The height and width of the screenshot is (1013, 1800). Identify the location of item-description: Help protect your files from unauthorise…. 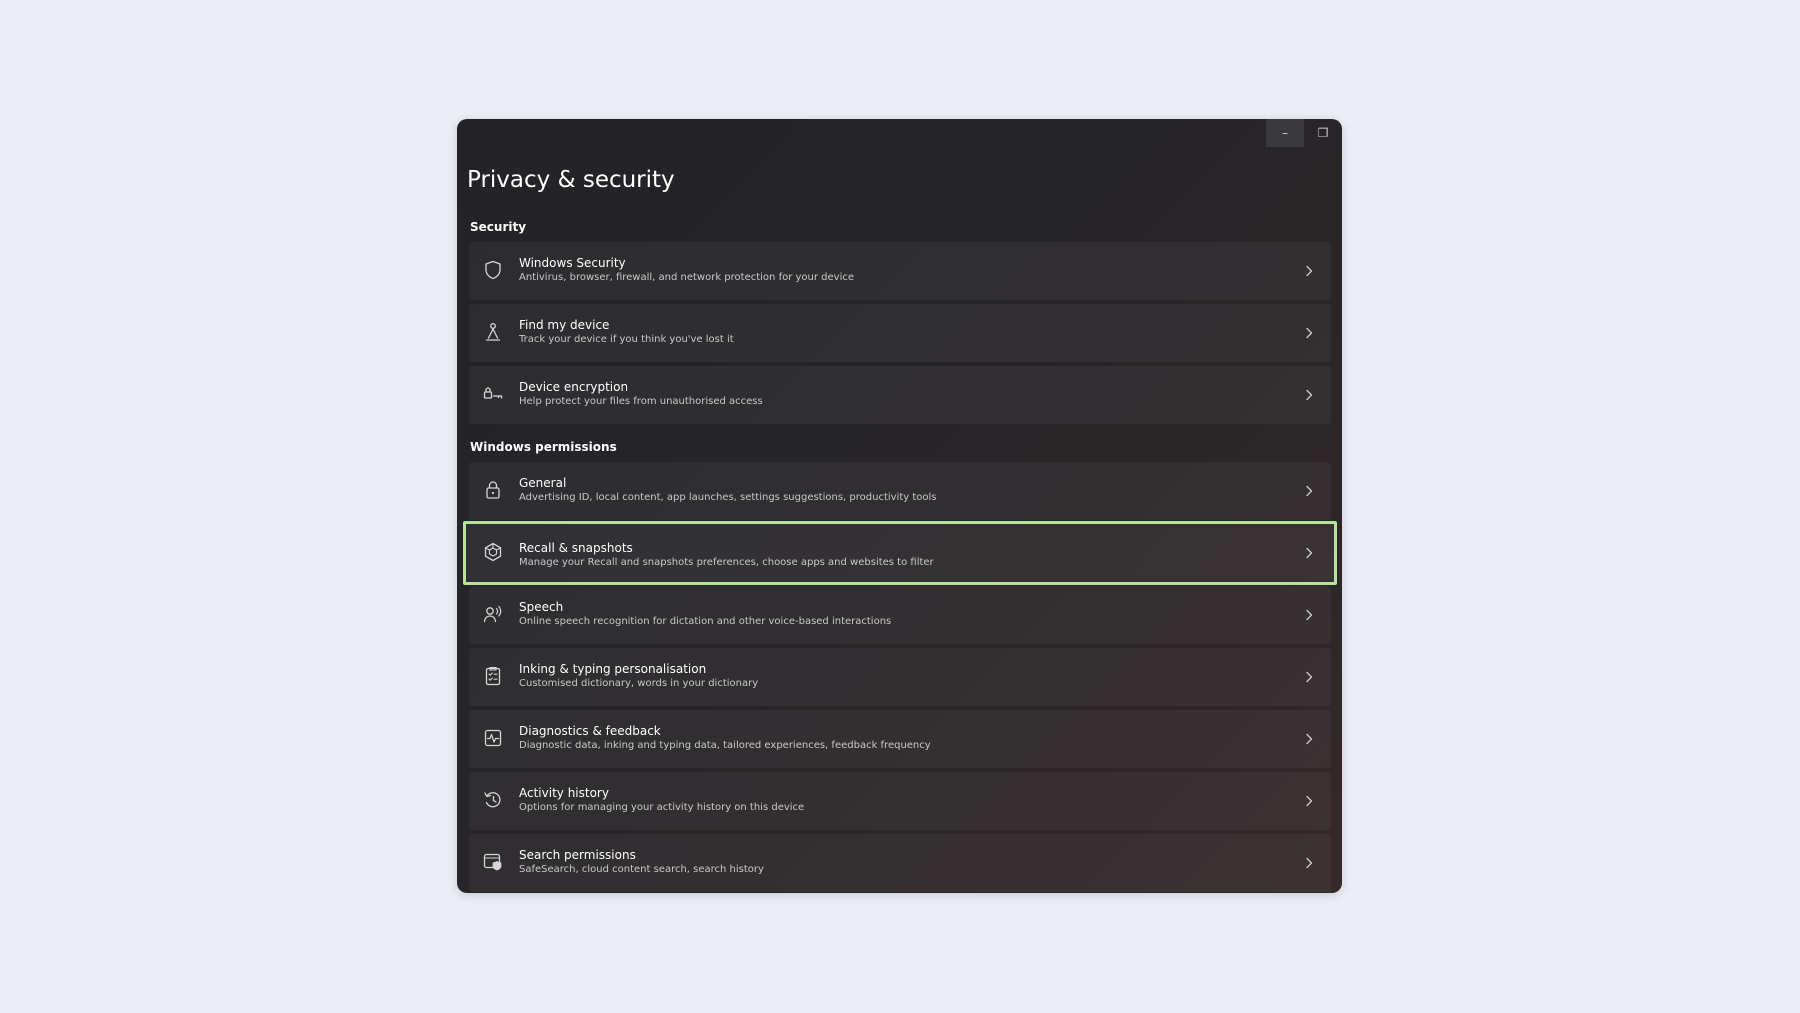
(641, 401).